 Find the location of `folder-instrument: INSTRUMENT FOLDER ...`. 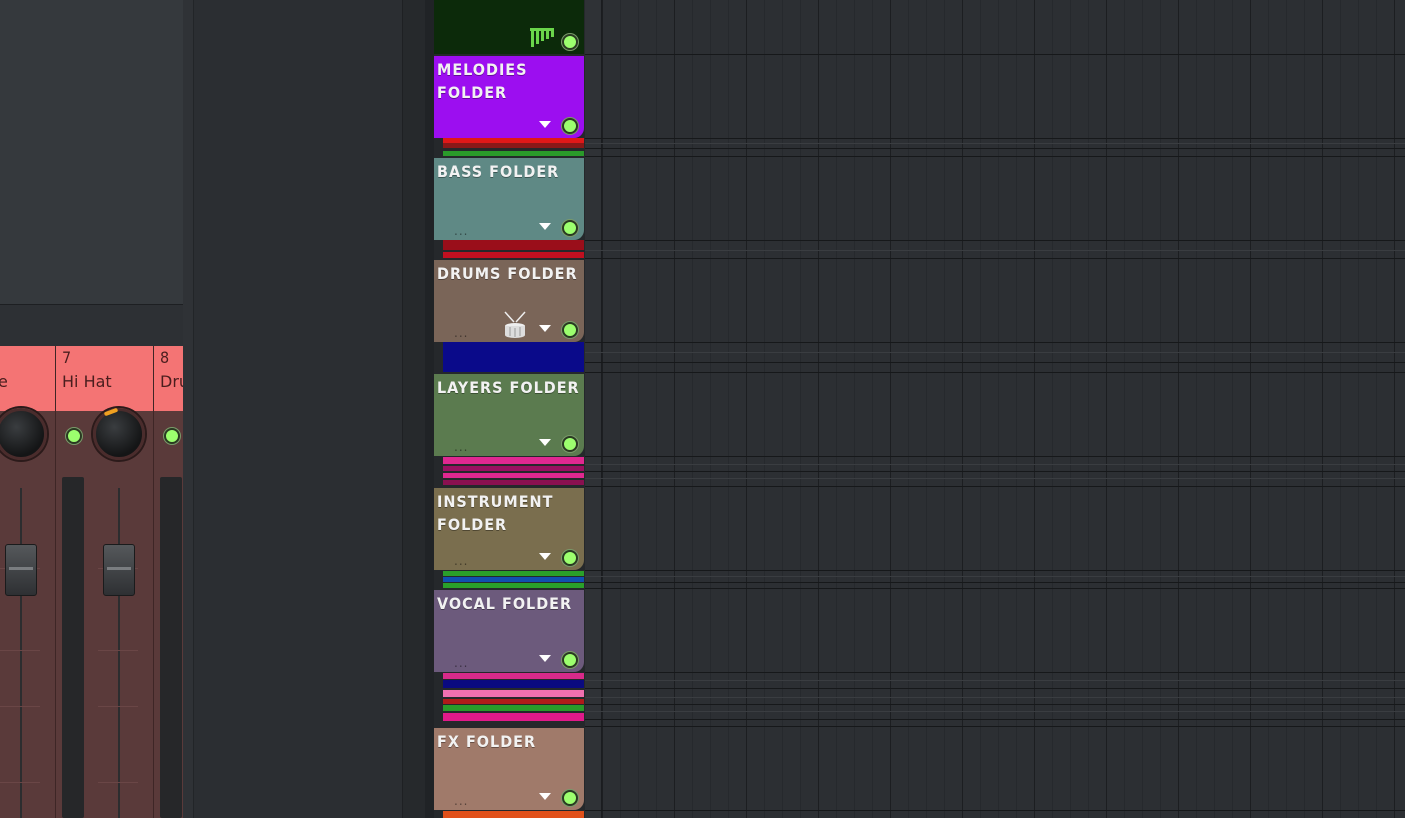

folder-instrument: INSTRUMENT FOLDER ... is located at coordinates (509, 529).